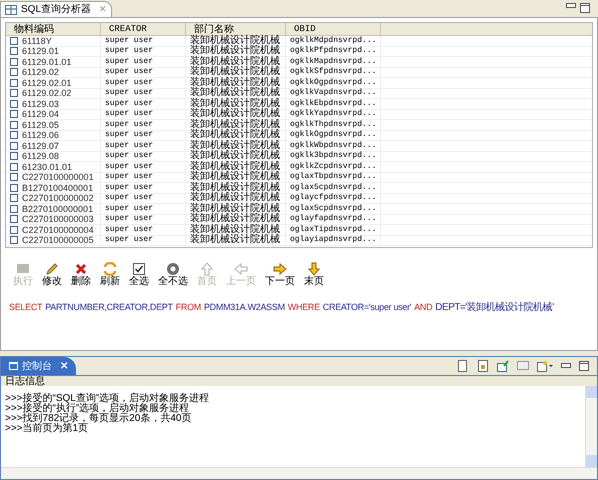 The width and height of the screenshot is (598, 480). What do you see at coordinates (107, 399) in the screenshot?
I see `log-line: >>>接受的“SQL查询”选项，启动对象服务进程` at bounding box center [107, 399].